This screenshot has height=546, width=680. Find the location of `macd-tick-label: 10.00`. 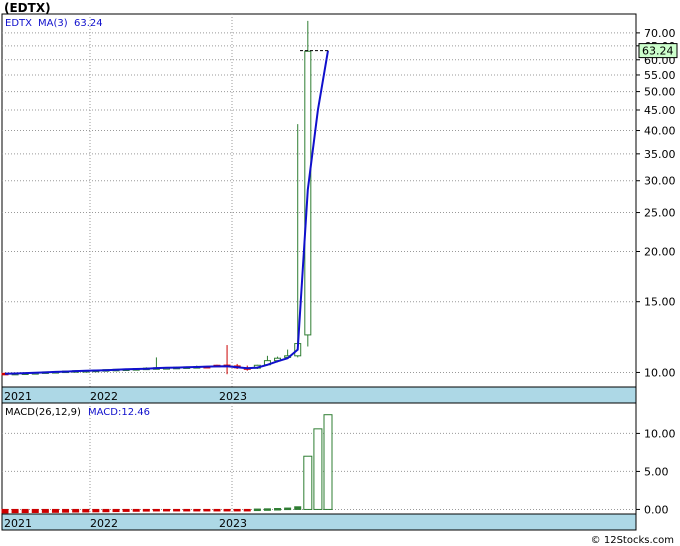

macd-tick-label: 10.00 is located at coordinates (660, 433).